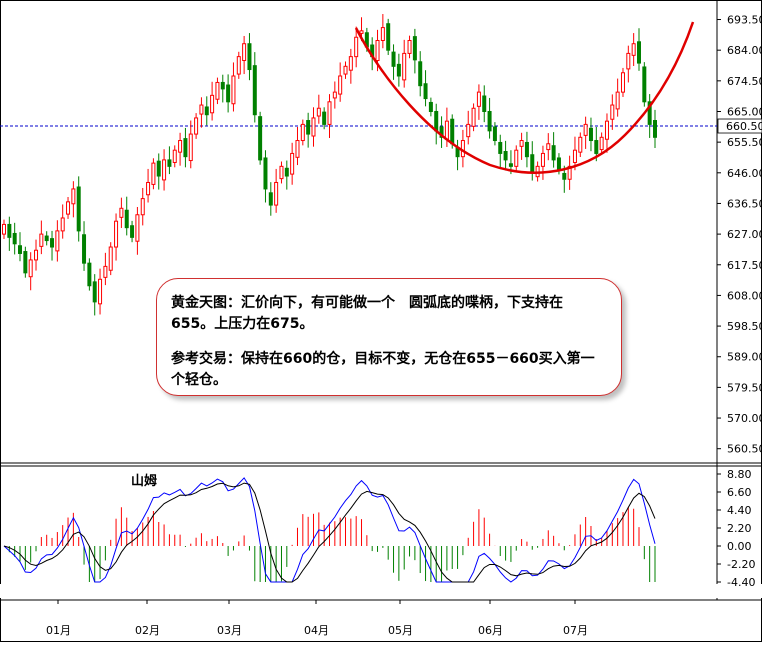  Describe the element at coordinates (400, 630) in the screenshot. I see `x-tick-label: 05月` at that location.